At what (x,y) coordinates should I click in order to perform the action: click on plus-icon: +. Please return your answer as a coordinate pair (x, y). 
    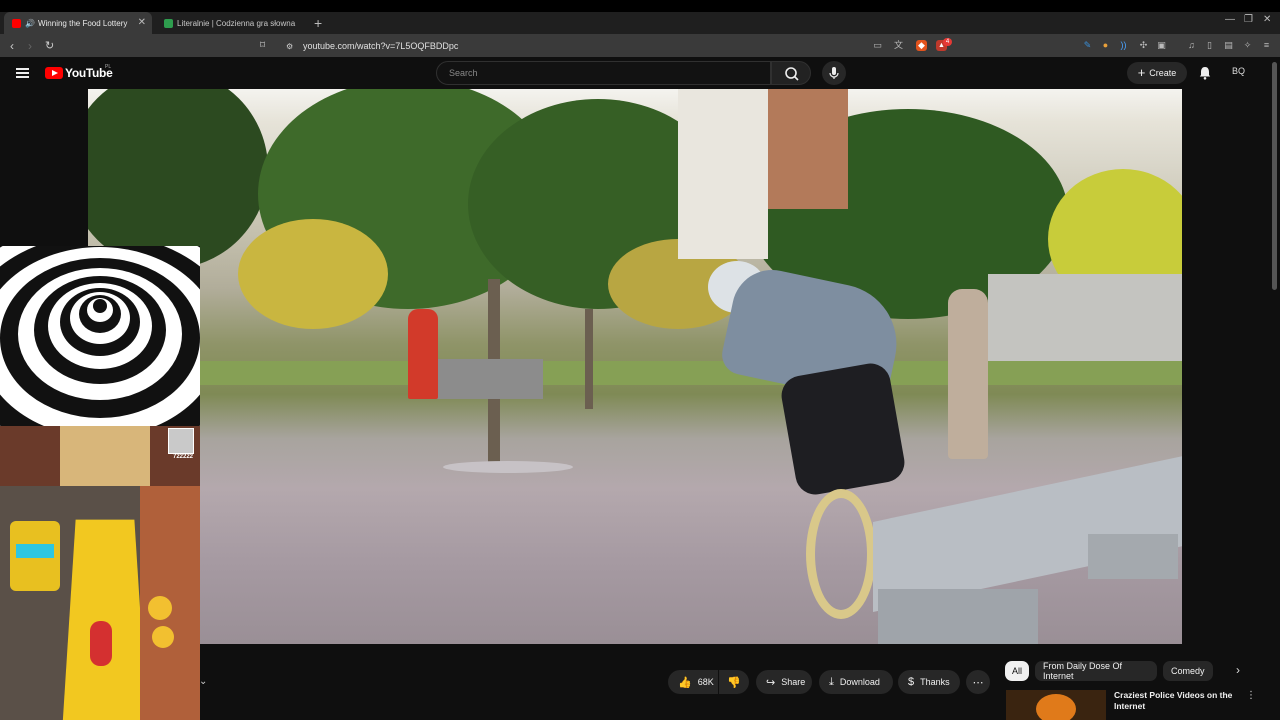
    Looking at the image, I should click on (1141, 72).